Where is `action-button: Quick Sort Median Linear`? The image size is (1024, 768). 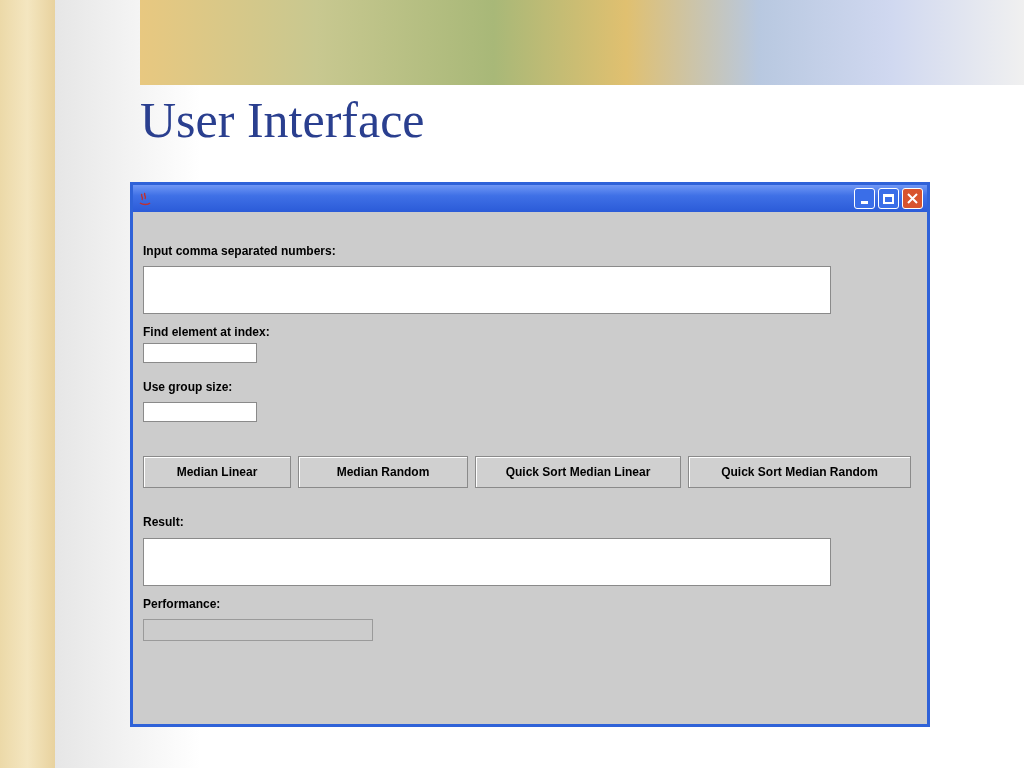 action-button: Quick Sort Median Linear is located at coordinates (578, 472).